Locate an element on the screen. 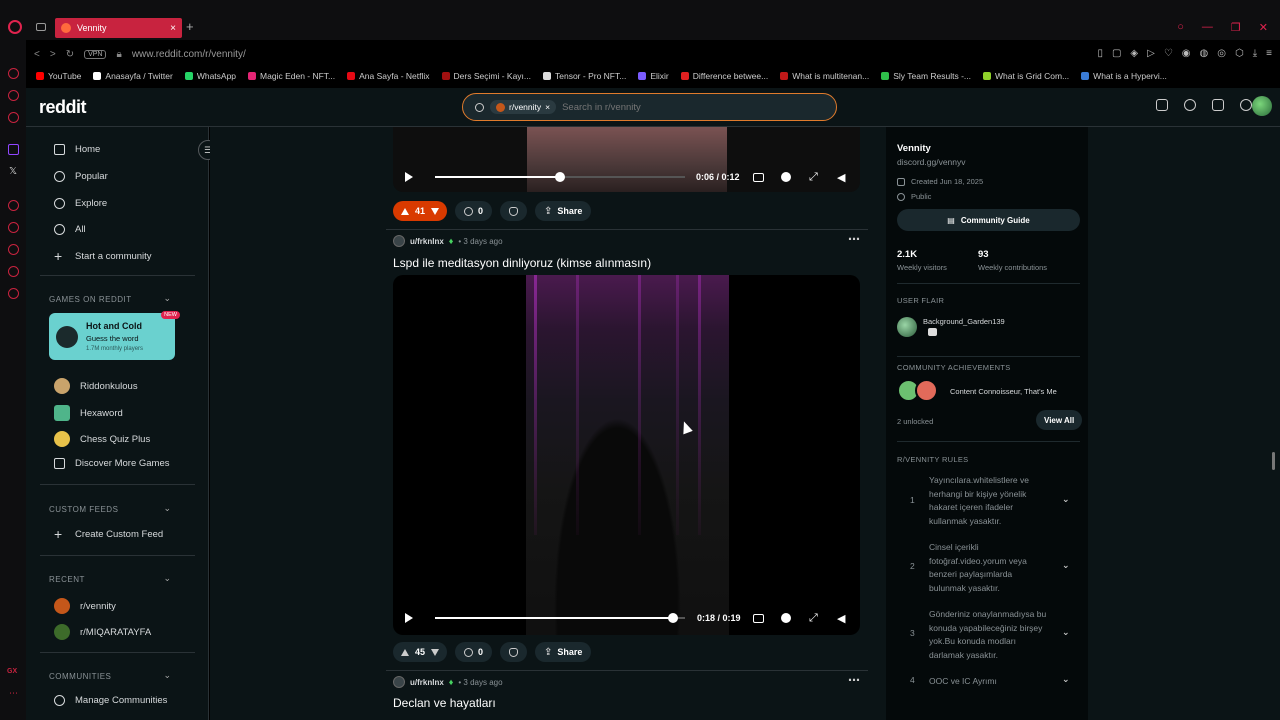 This screenshot has height=720, width=1280. reddit-logo: reddit is located at coordinates (63, 107).